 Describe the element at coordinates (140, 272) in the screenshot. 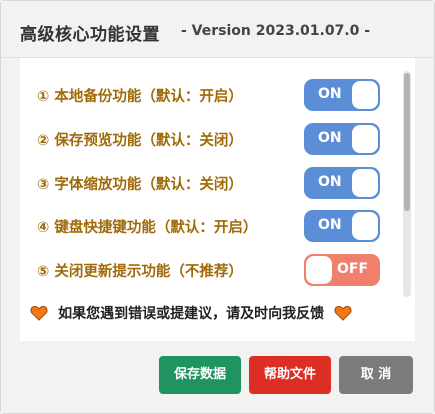

I see `option-label-update-prompt: ⑤ 关闭更新提示功能（不推荐）` at that location.